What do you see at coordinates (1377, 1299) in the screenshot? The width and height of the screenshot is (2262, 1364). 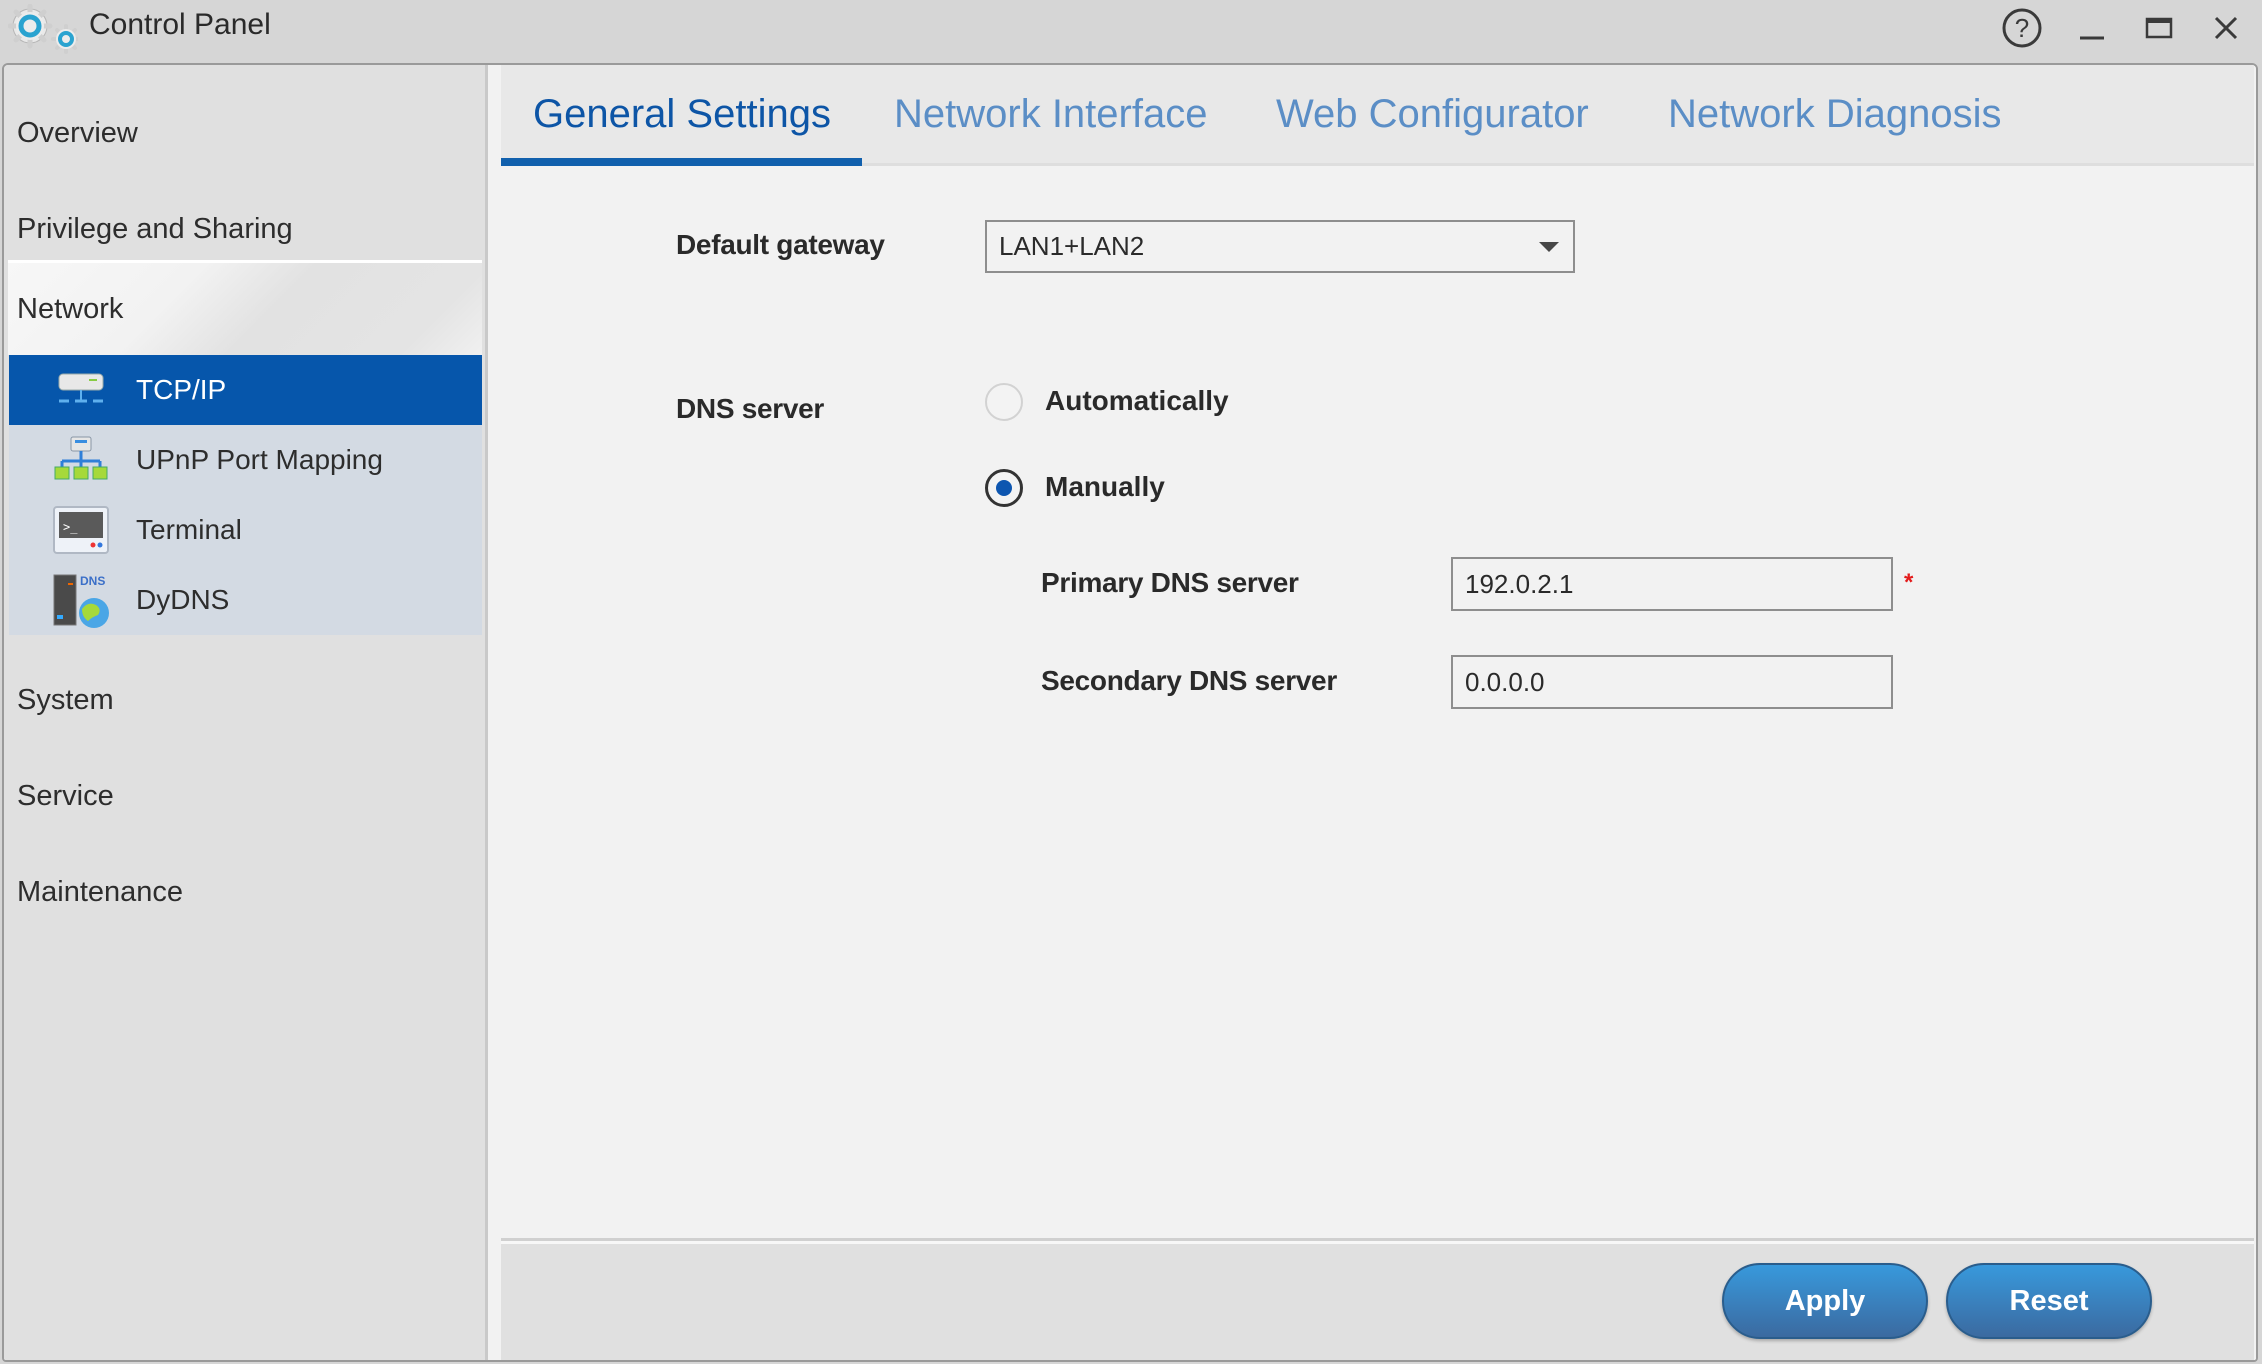 I see `action-footer: Apply Reset` at bounding box center [1377, 1299].